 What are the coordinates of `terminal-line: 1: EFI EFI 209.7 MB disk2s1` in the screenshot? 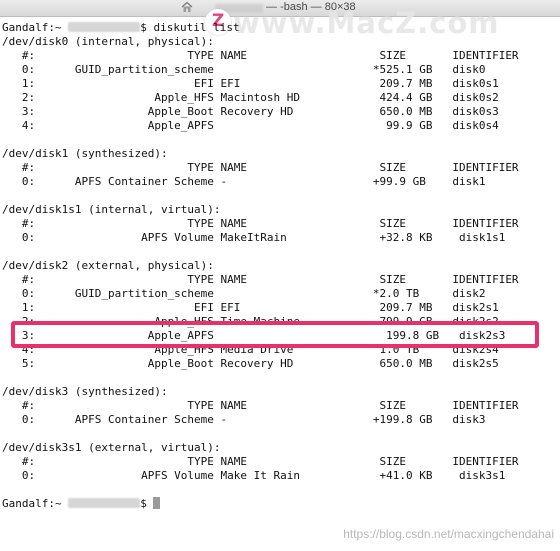 It's located at (250, 307).